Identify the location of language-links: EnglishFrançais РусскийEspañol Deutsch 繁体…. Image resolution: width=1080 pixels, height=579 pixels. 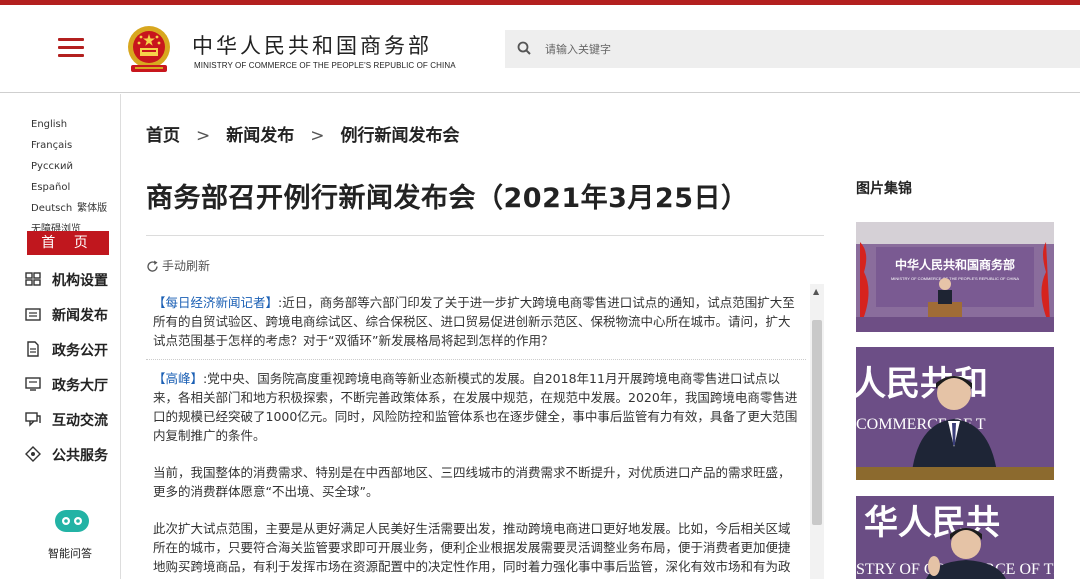
(73, 177).